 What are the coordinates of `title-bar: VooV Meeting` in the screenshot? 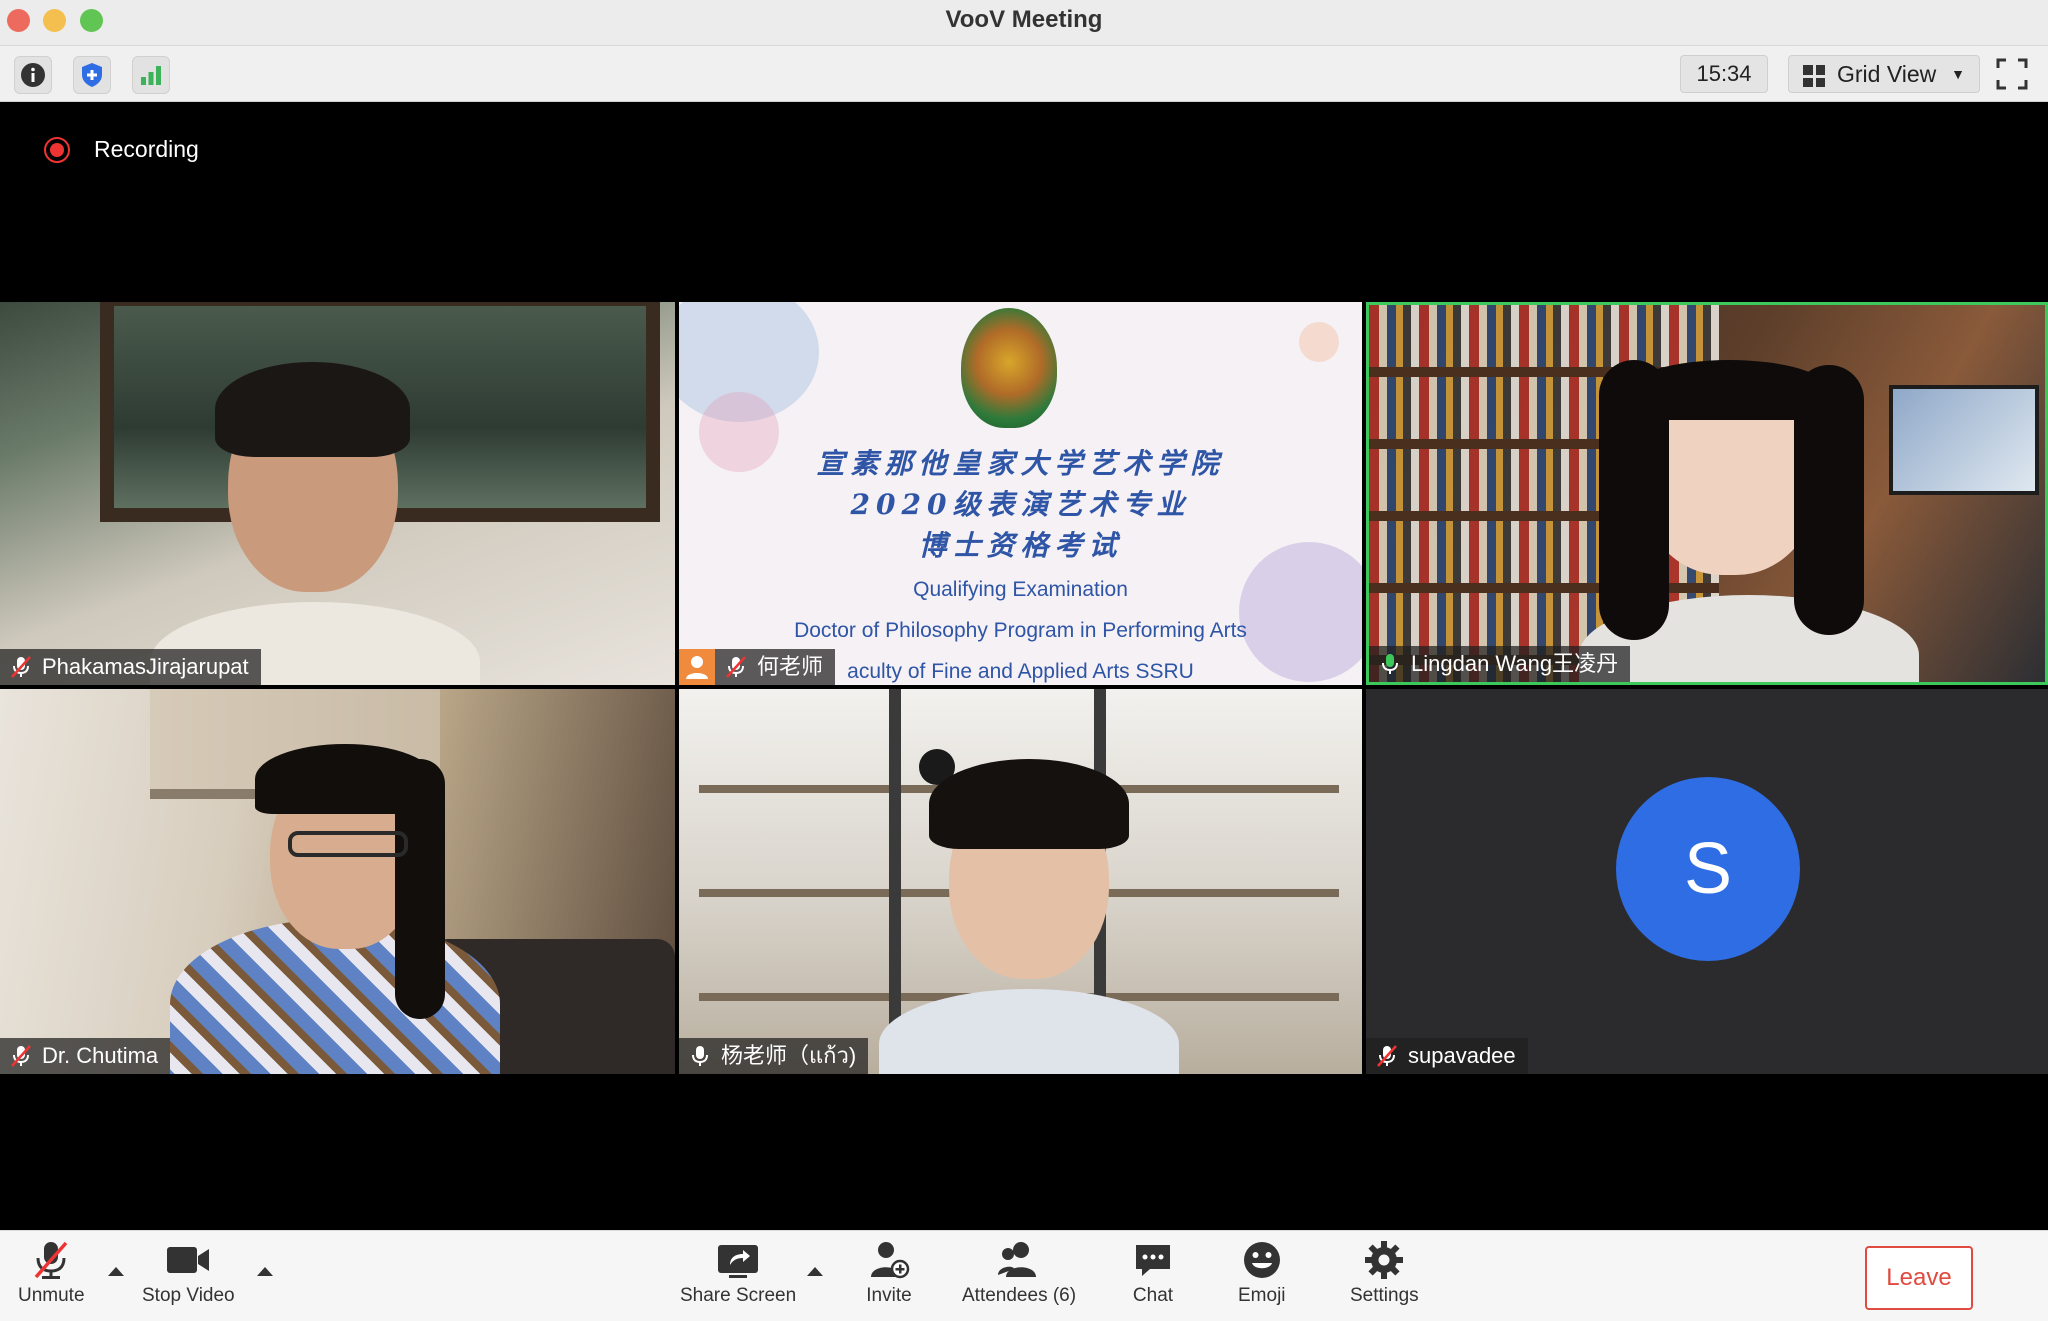 It's located at (1024, 23).